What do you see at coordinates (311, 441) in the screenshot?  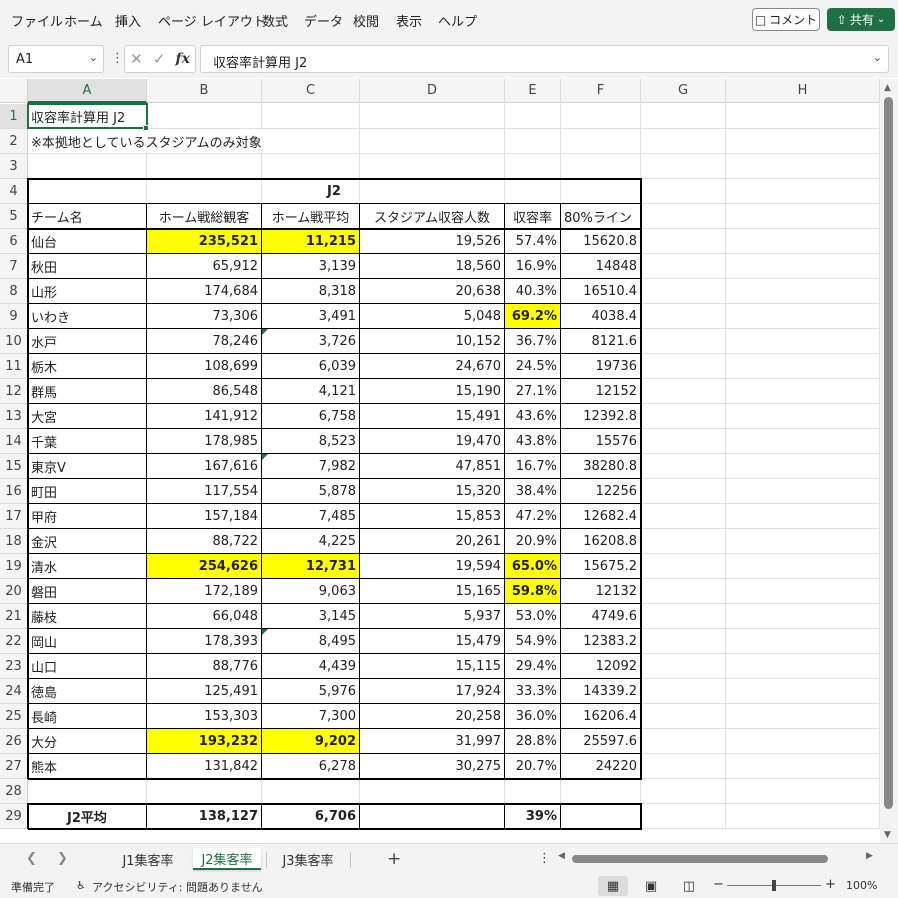 I see `home-average-attendance: 8,523` at bounding box center [311, 441].